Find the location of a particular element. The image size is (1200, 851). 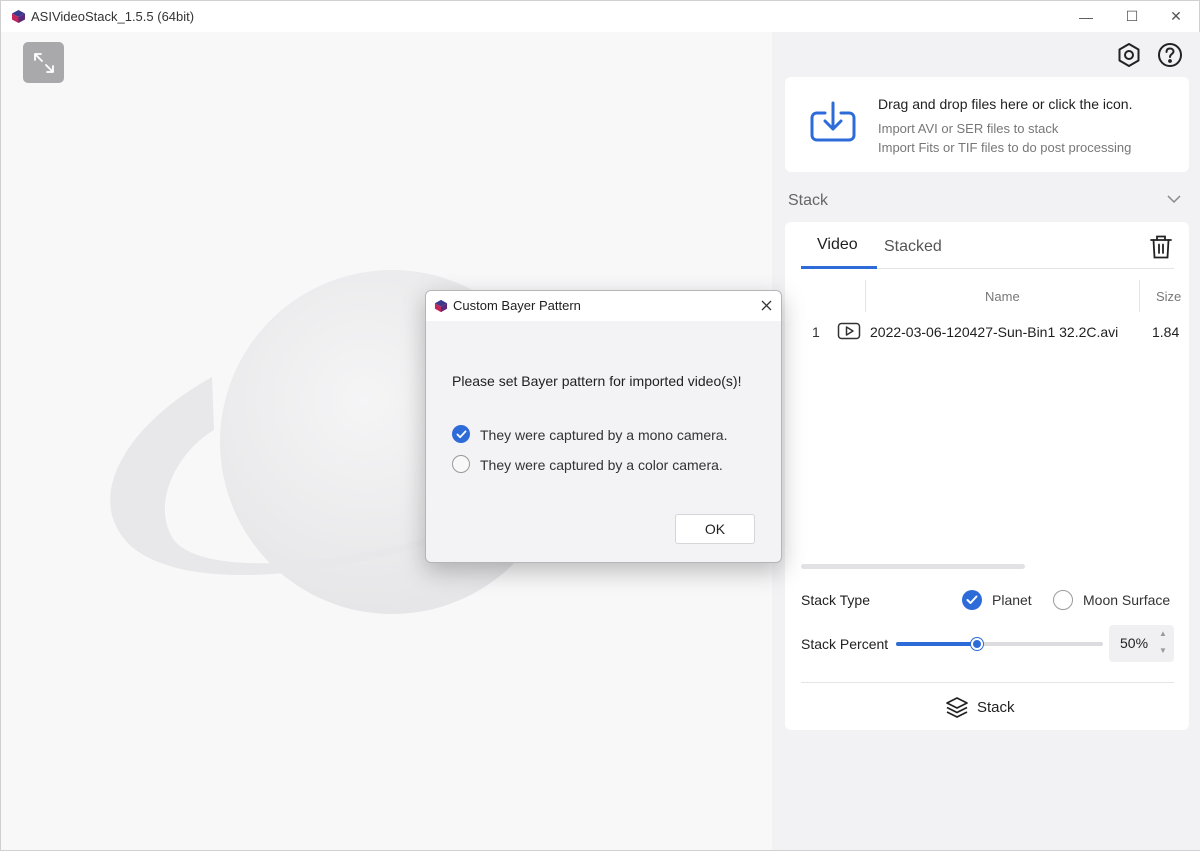

minimize-button: — is located at coordinates (1086, 16).